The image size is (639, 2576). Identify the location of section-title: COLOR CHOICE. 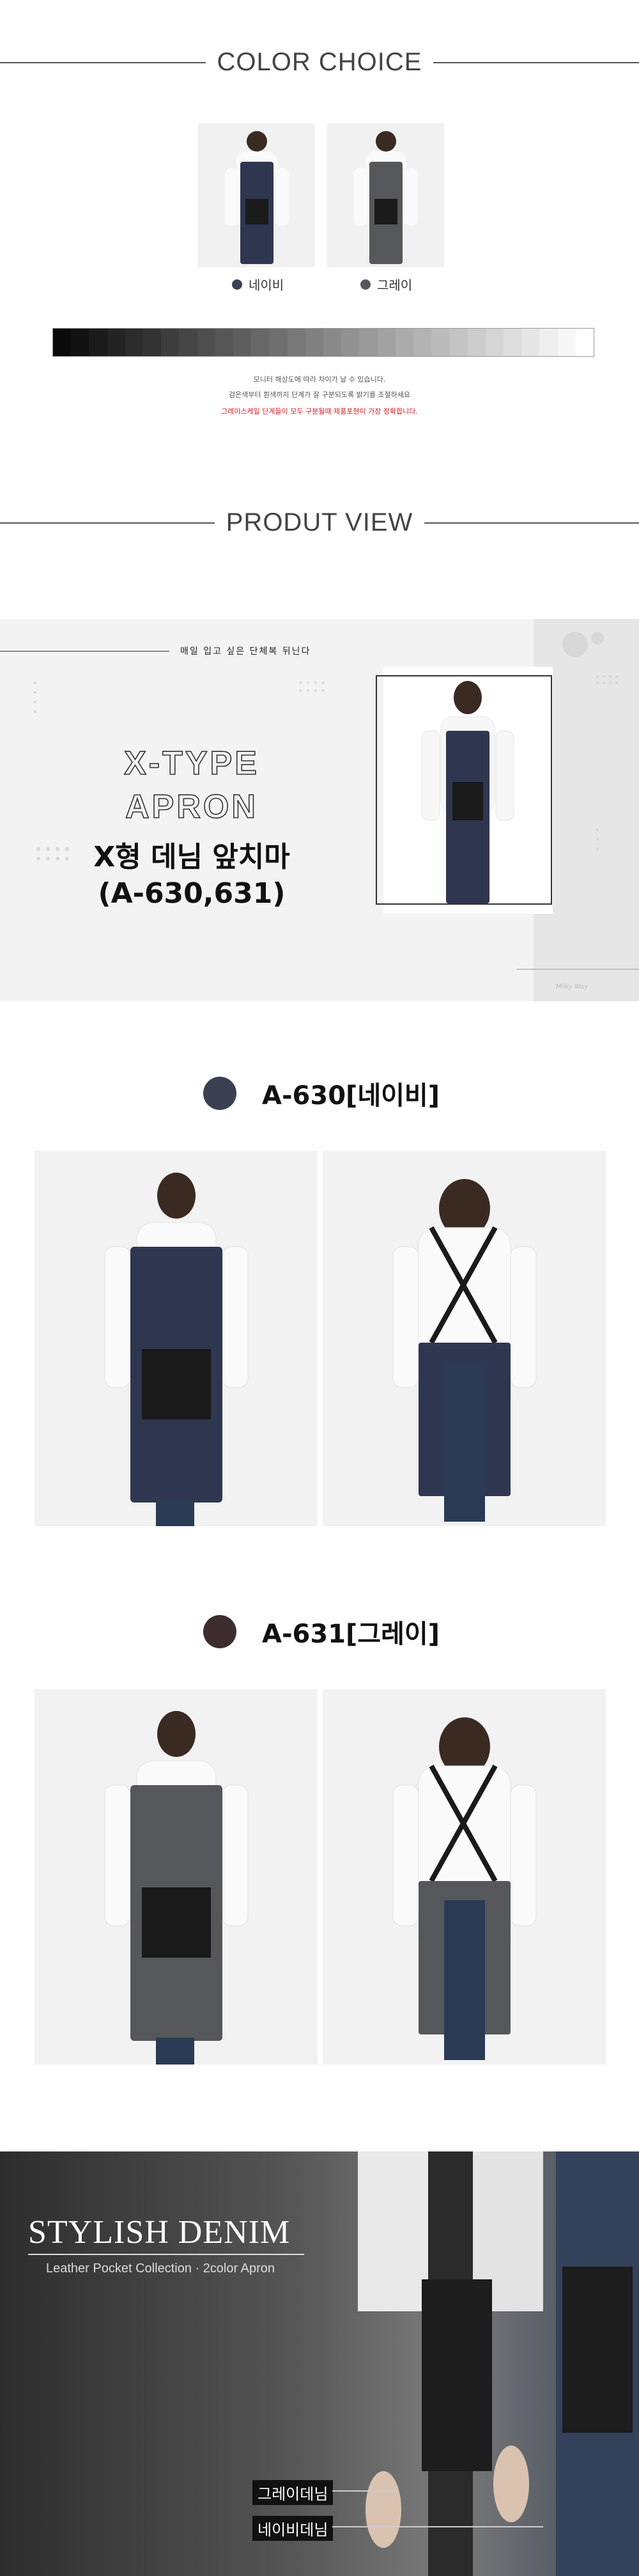
(319, 62).